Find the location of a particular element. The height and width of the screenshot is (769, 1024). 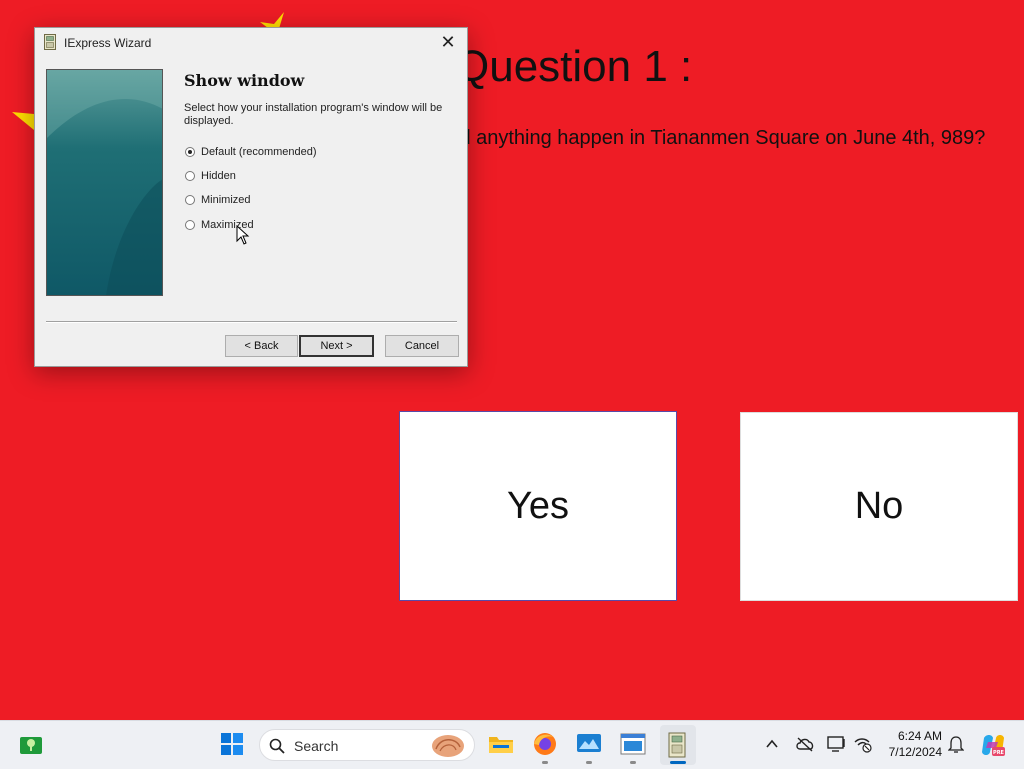

cloud-off-icon is located at coordinates (805, 744).